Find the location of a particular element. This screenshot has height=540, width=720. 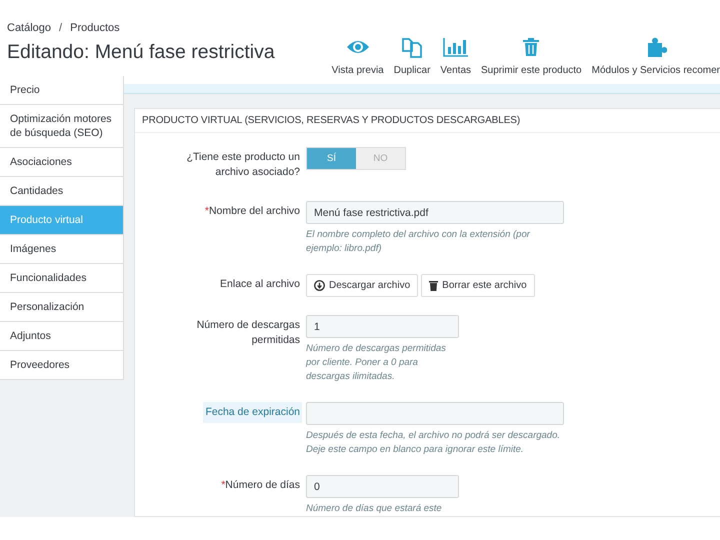

help-text: Número de días que estará este is located at coordinates (374, 509).